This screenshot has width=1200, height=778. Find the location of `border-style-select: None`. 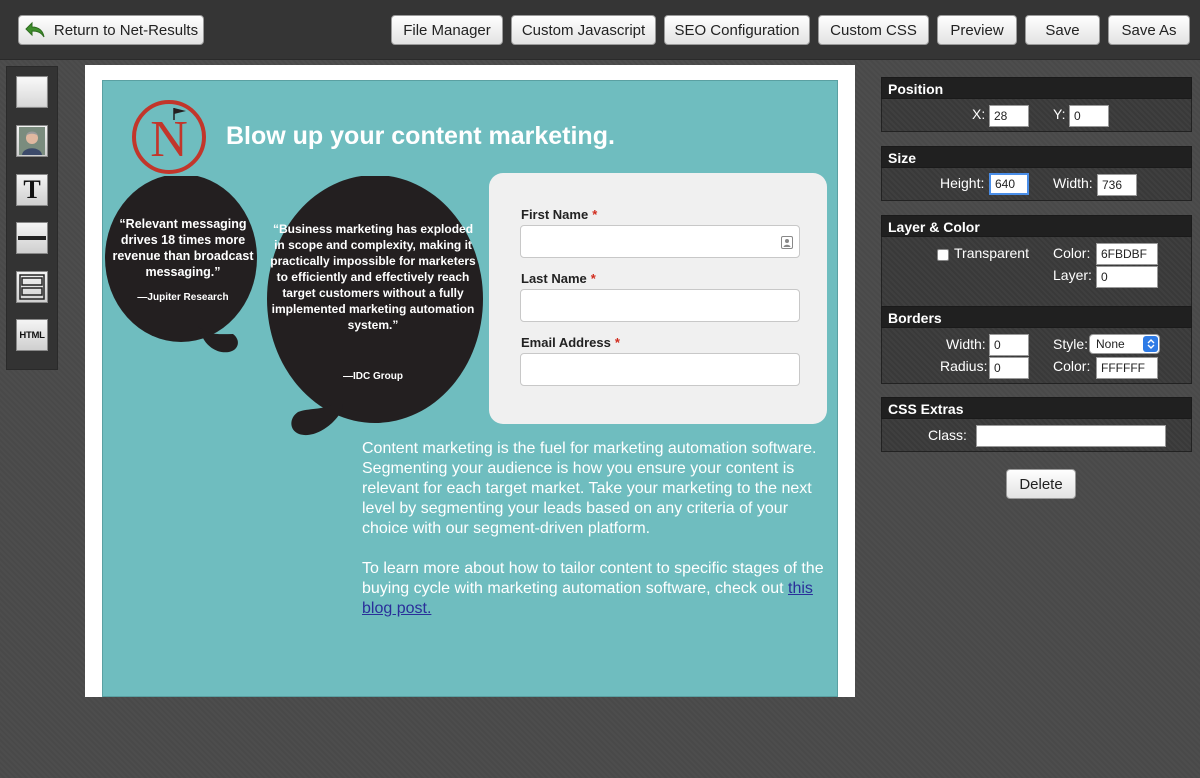

border-style-select: None is located at coordinates (1124, 344).